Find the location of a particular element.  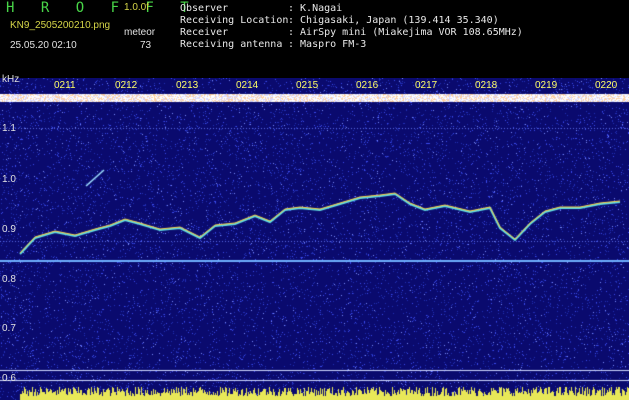

date-time: 25.05.20 02:10 is located at coordinates (43, 45).